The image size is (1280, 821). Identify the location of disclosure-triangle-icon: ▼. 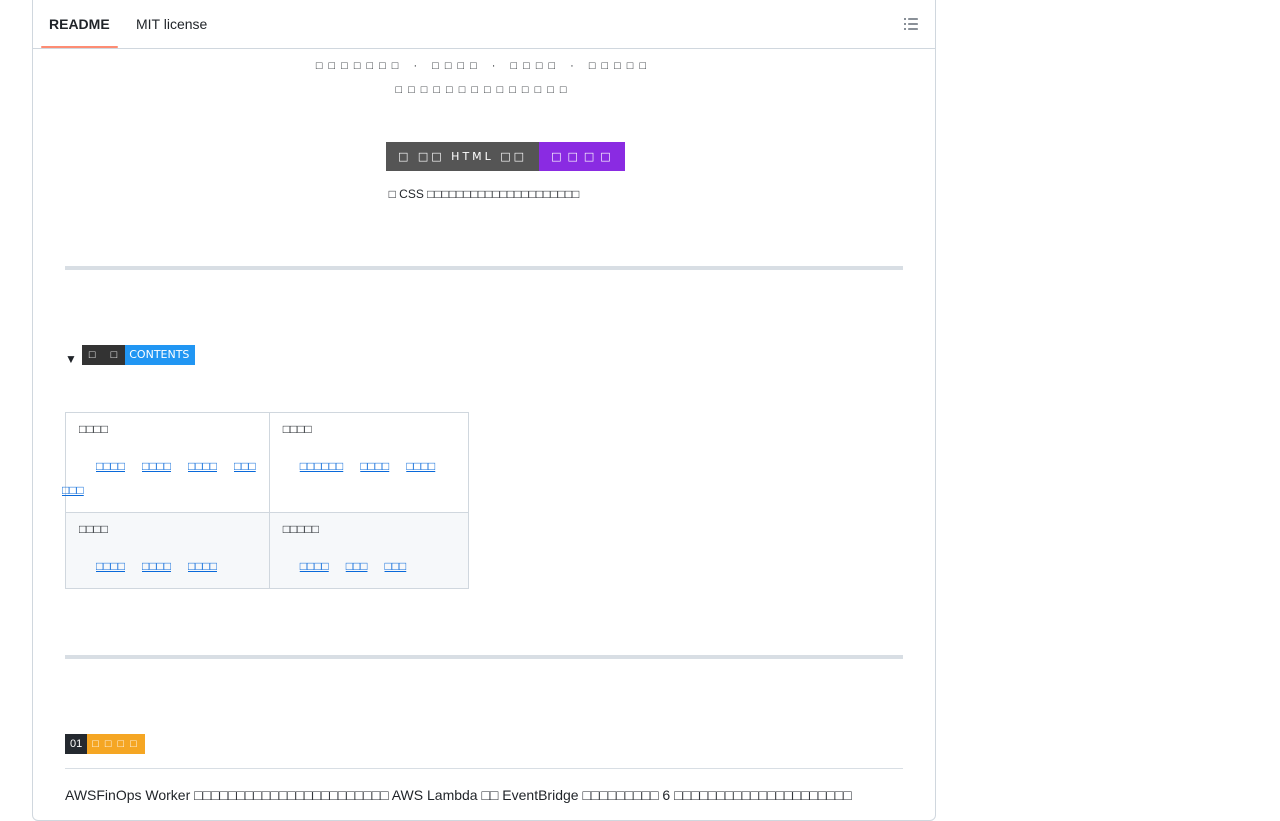
(71, 359).